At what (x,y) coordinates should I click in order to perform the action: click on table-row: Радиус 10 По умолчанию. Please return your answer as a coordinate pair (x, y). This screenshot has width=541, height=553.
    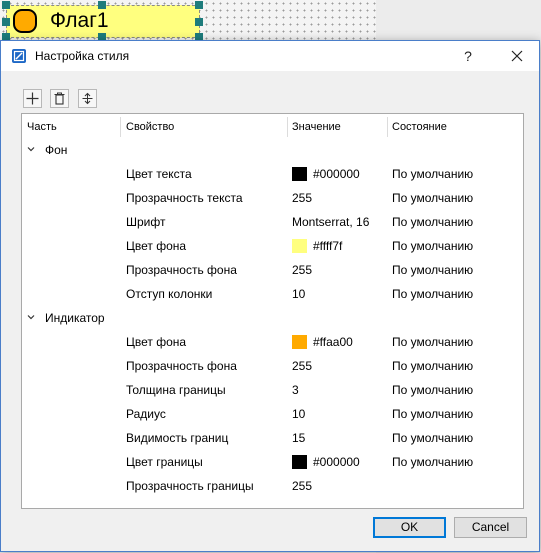
    Looking at the image, I should click on (272, 414).